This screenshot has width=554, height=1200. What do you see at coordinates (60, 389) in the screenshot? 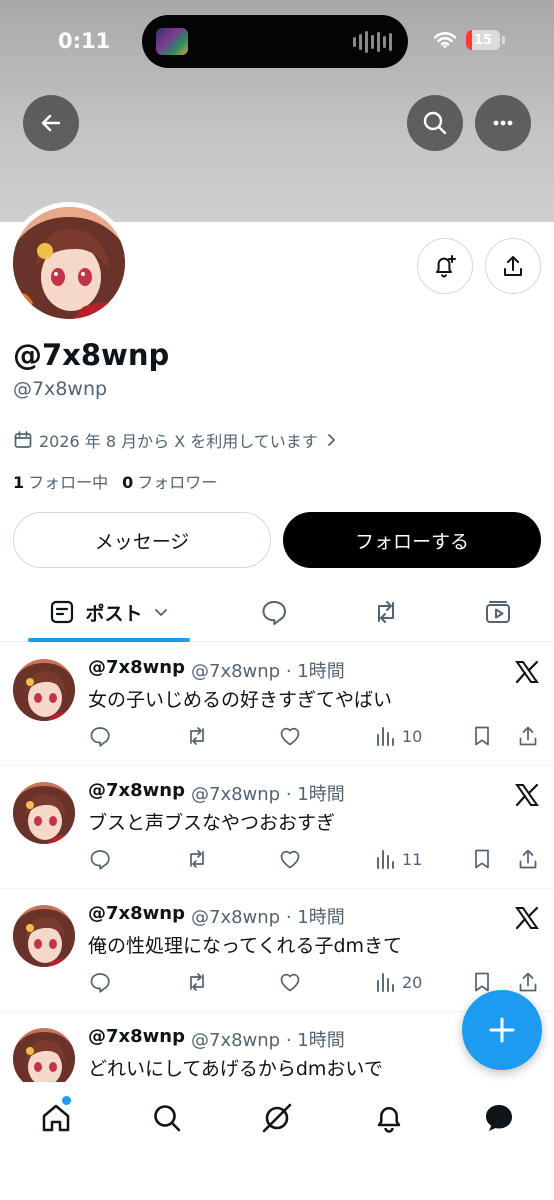
I see `profile-handle: @7x8wnp` at bounding box center [60, 389].